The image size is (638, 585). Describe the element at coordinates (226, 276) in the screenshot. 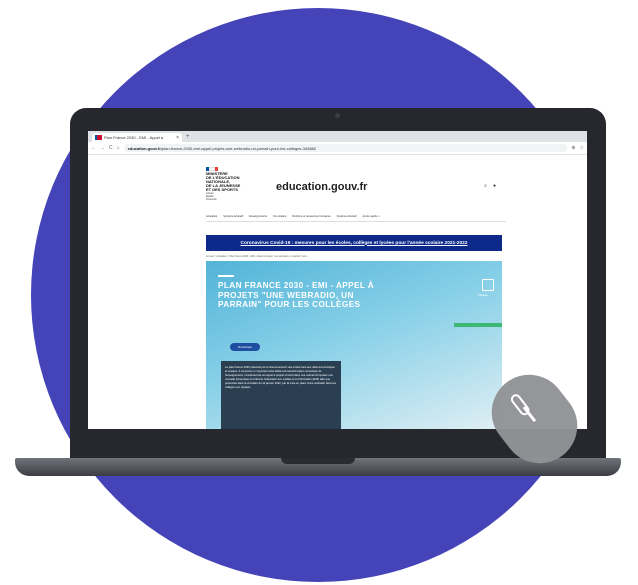

I see `title-accent-line` at that location.